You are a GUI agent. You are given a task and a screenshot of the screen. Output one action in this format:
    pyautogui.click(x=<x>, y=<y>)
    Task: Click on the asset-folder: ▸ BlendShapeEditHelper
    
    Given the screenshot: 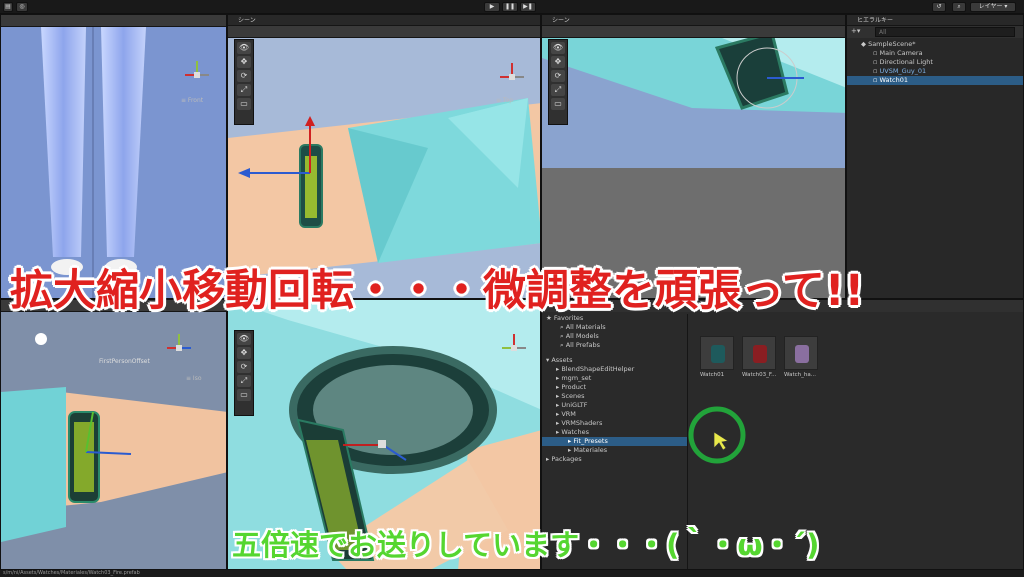 What is the action you would take?
    pyautogui.click(x=614, y=369)
    